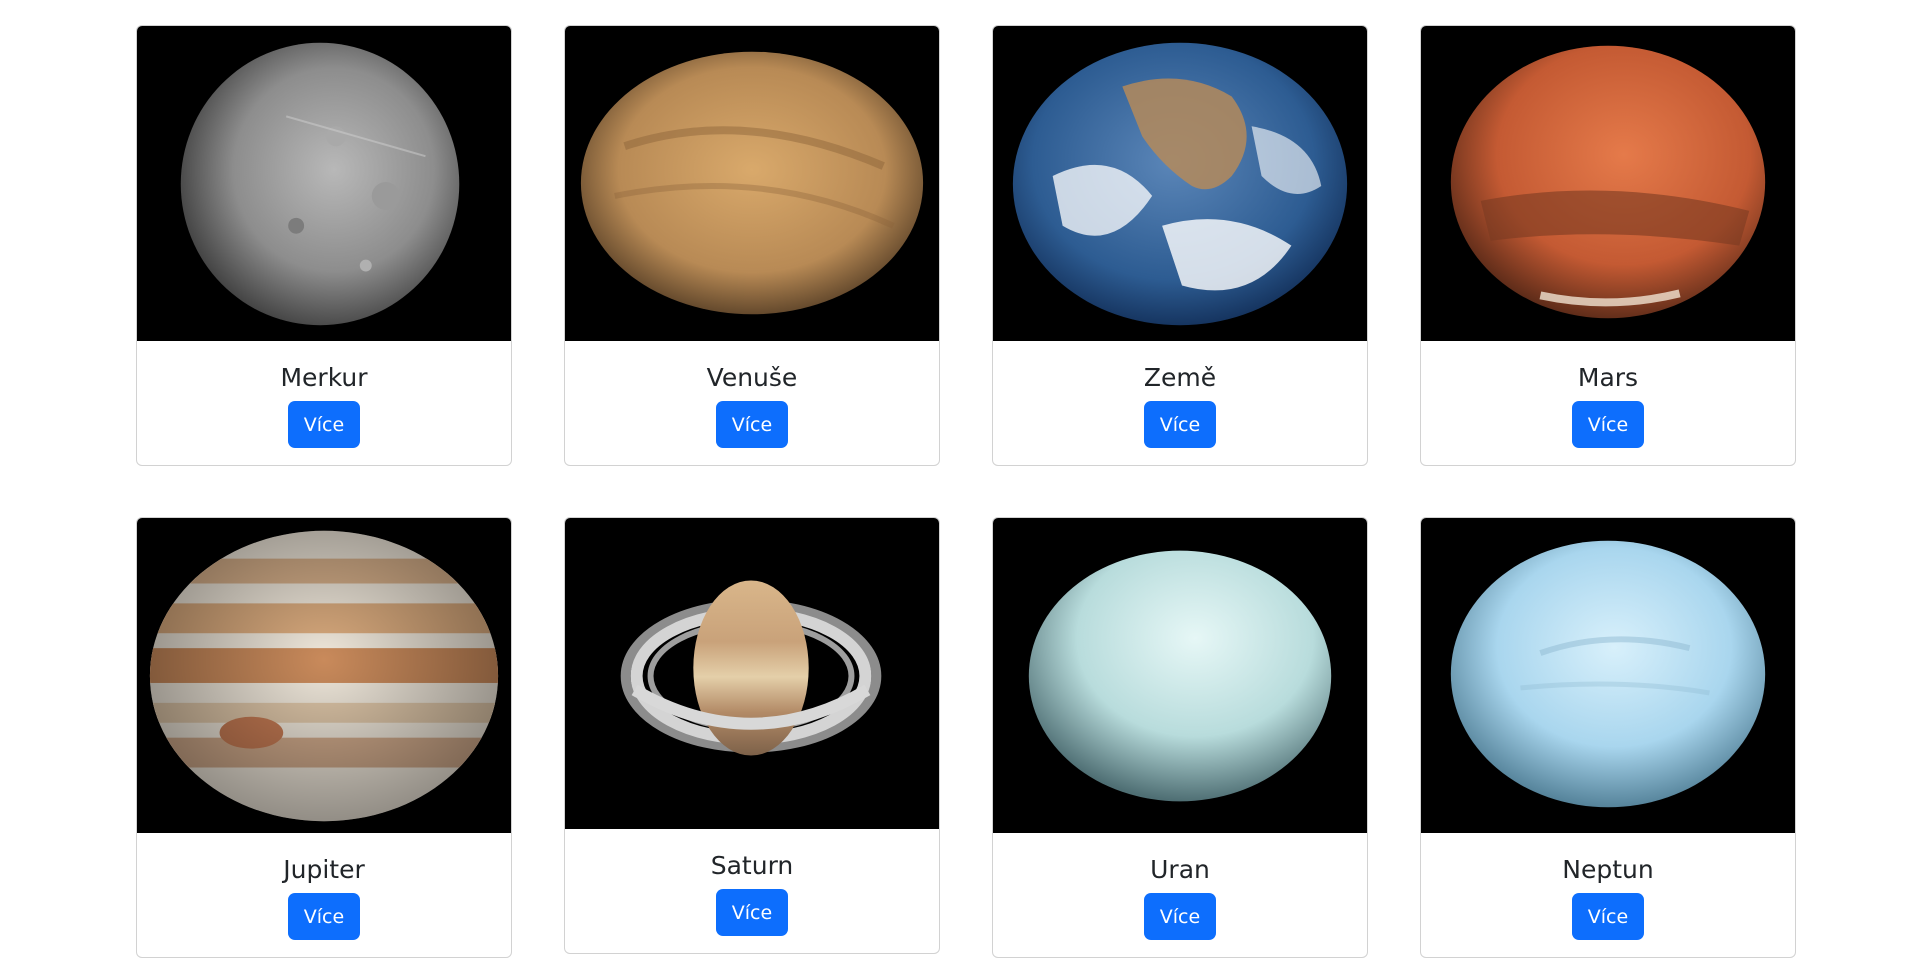 The height and width of the screenshot is (975, 1920). Describe the element at coordinates (752, 673) in the screenshot. I see `saturn-image` at that location.